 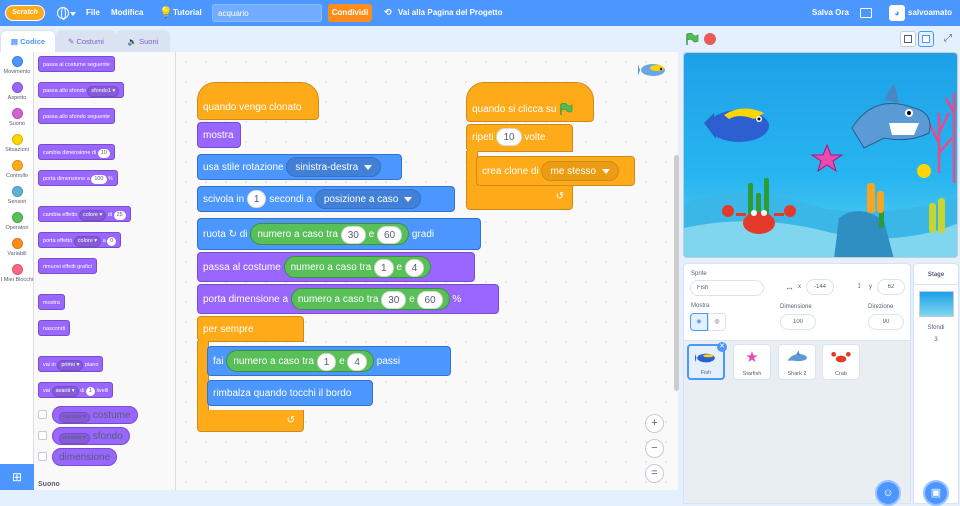 I want to click on y-input, so click(x=891, y=287).